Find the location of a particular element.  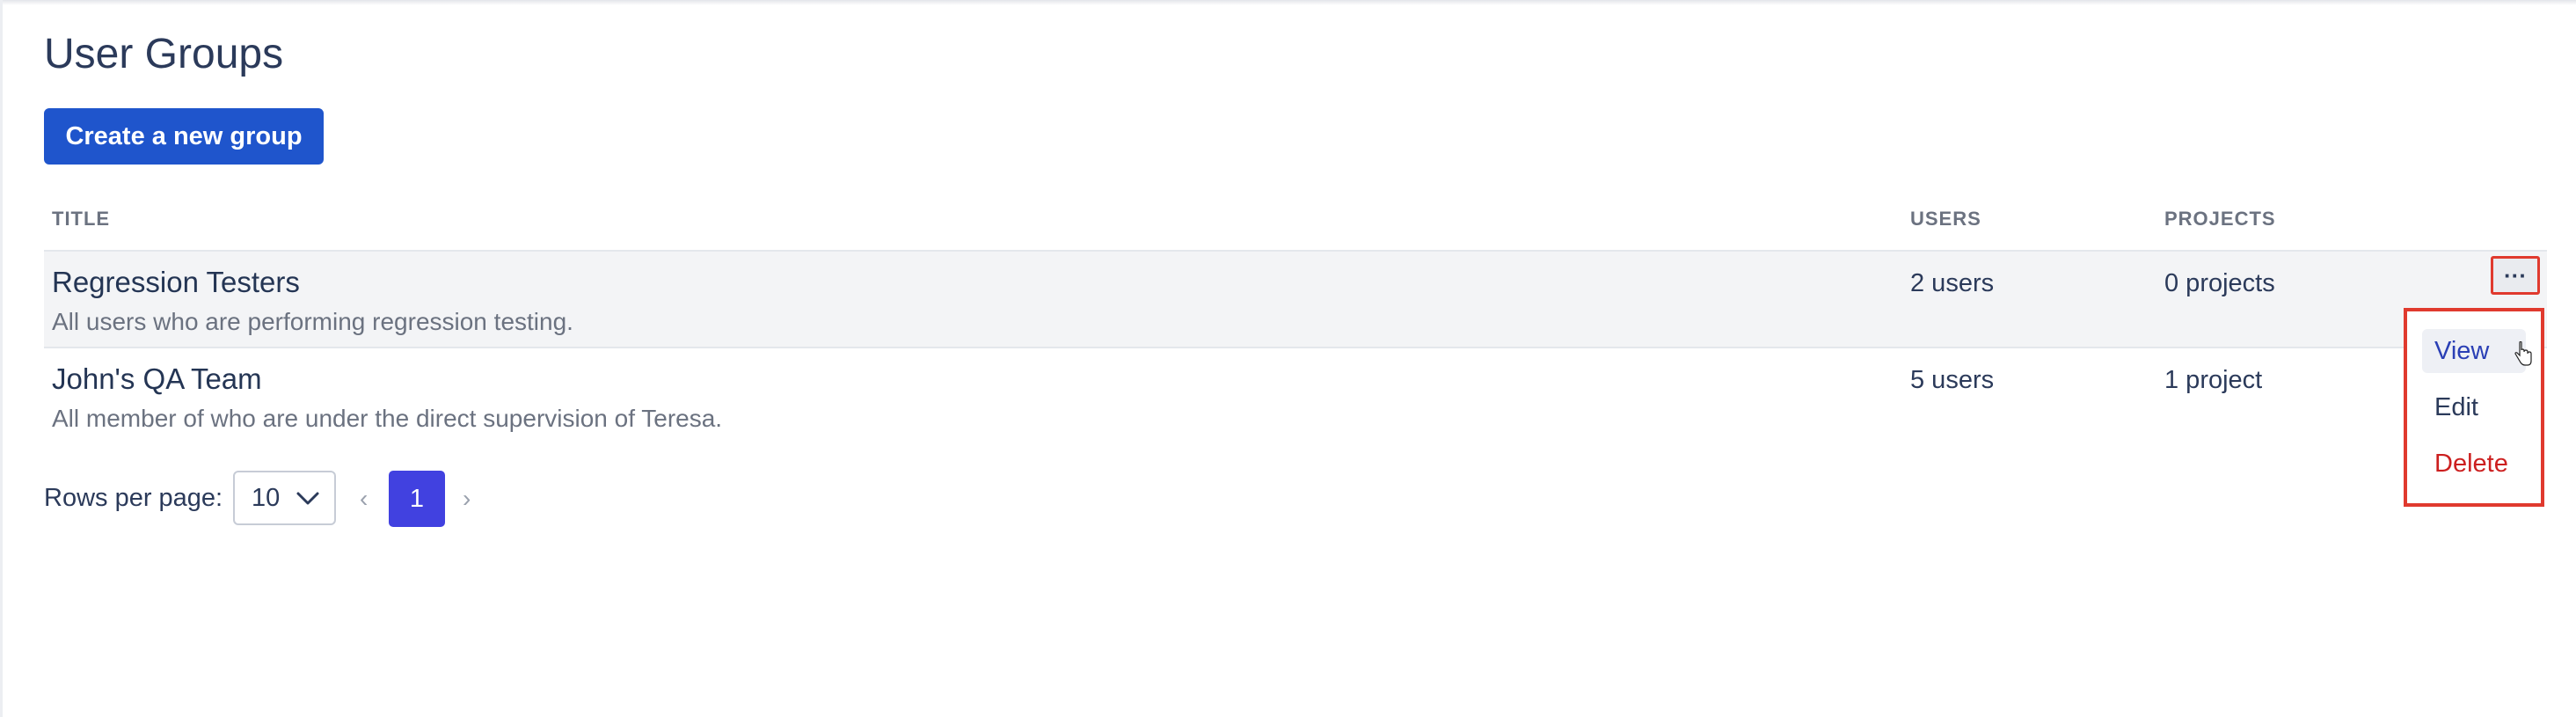

menu-item-edit: Edit is located at coordinates (2474, 407).